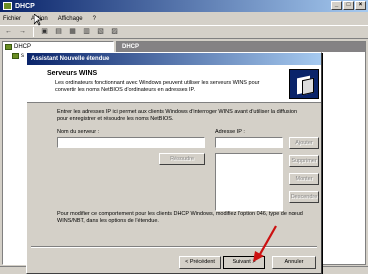 The height and width of the screenshot is (274, 368). Describe the element at coordinates (114, 32) in the screenshot. I see `properties-icon: ▨` at that location.